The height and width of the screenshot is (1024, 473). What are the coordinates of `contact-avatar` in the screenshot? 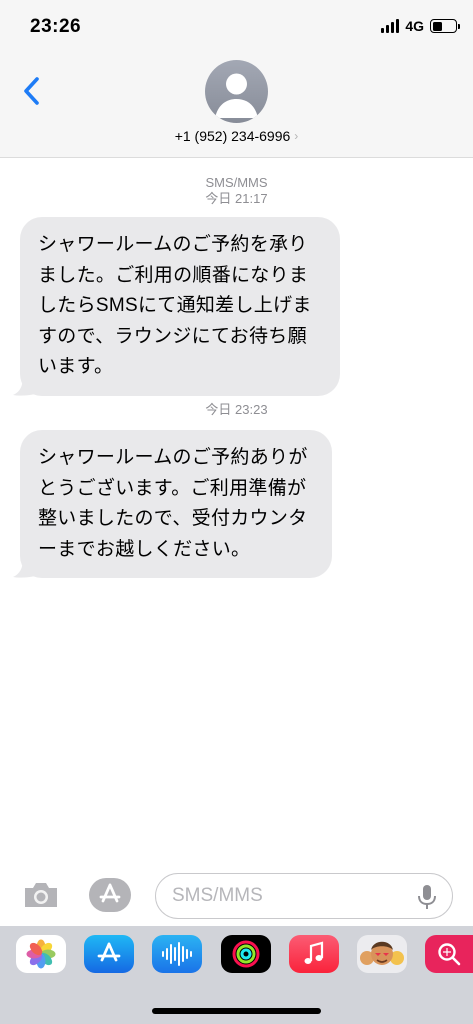 It's located at (236, 91).